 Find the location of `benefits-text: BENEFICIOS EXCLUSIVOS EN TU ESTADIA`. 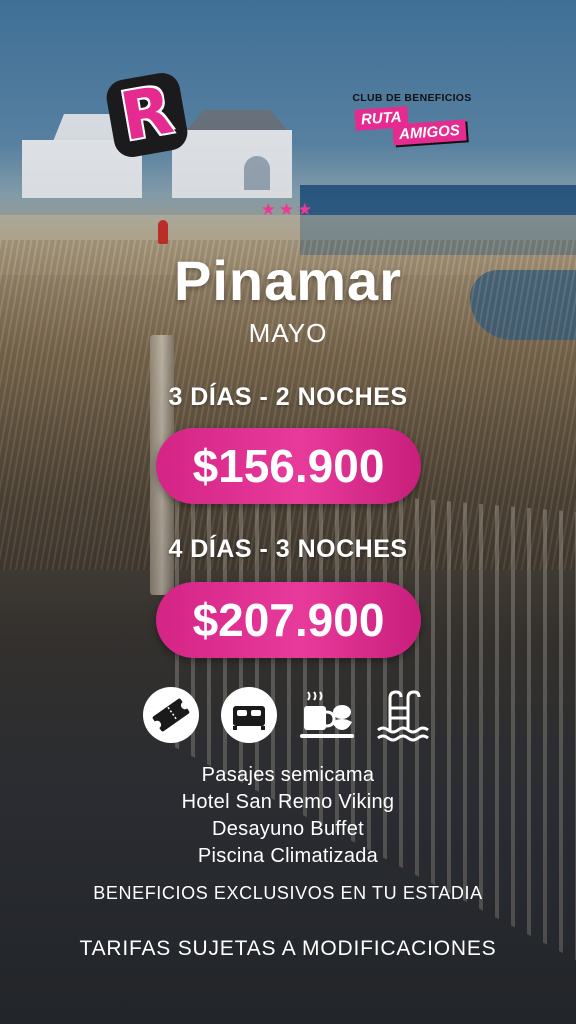

benefits-text: BENEFICIOS EXCLUSIVOS EN TU ESTADIA is located at coordinates (288, 893).